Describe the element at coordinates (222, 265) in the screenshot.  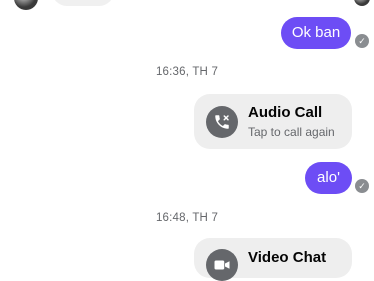
I see `video-call-icon` at that location.